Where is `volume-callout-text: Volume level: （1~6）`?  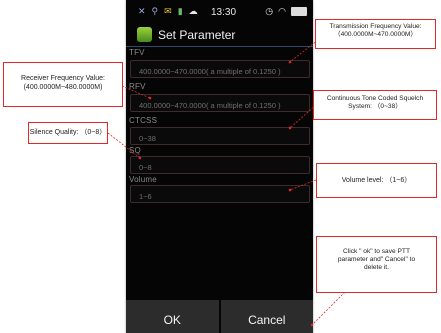 volume-callout-text: Volume level: （1~6） is located at coordinates (376, 180).